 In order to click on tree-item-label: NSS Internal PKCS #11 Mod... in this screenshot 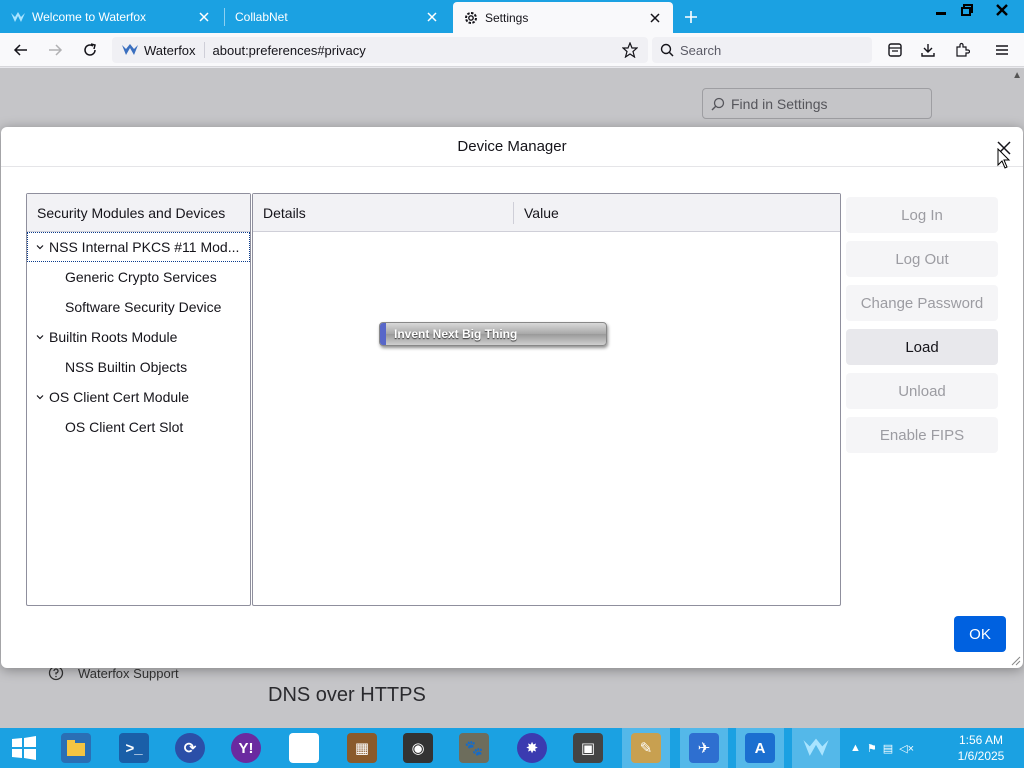, I will do `click(144, 247)`.